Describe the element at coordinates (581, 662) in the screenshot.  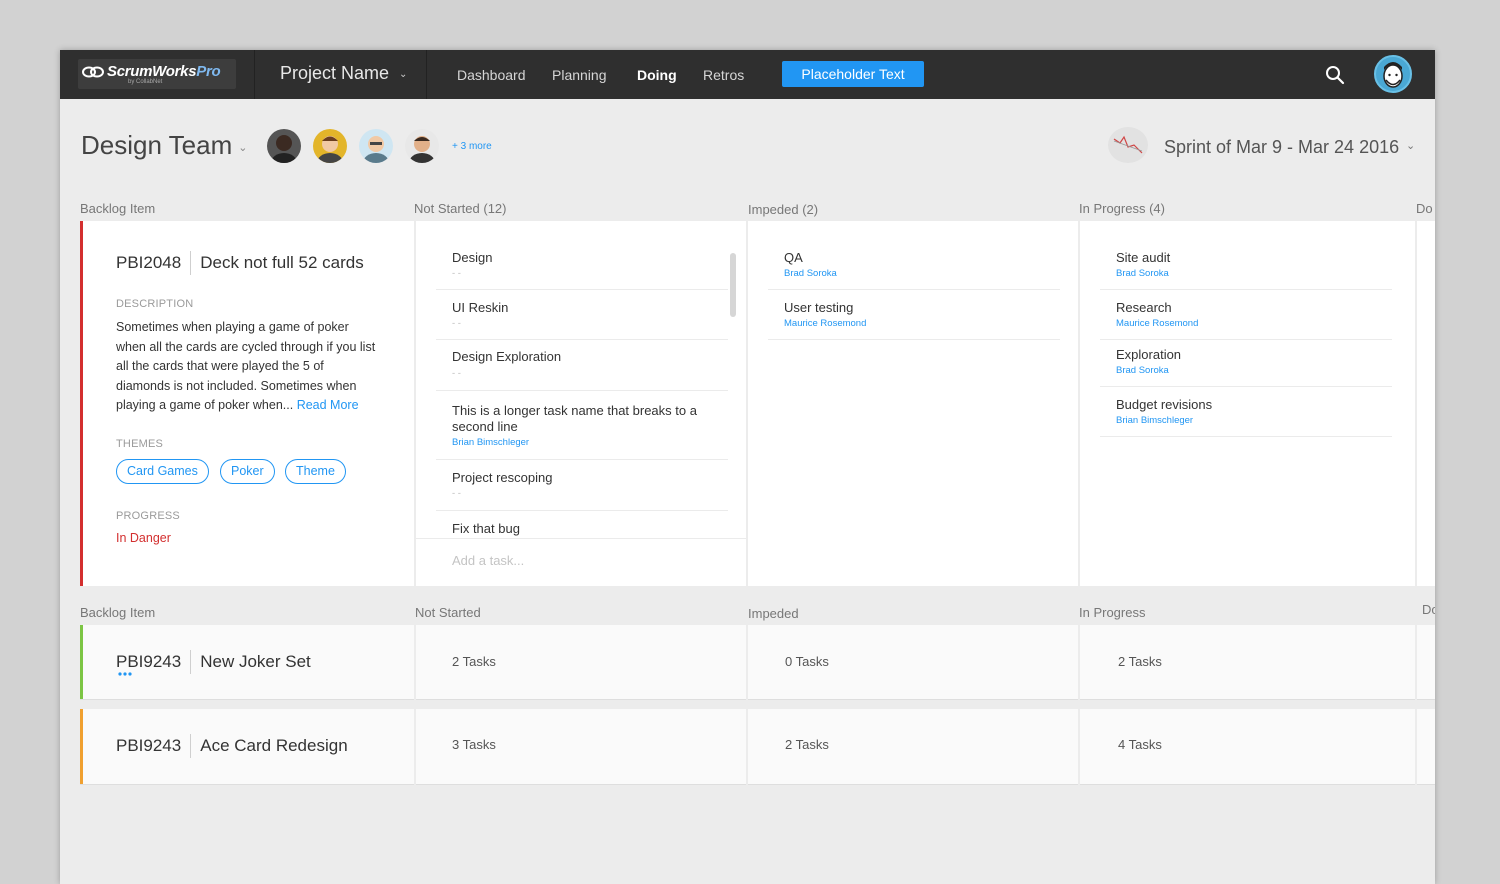
I see `not-started-cell: 2 Tasks` at that location.